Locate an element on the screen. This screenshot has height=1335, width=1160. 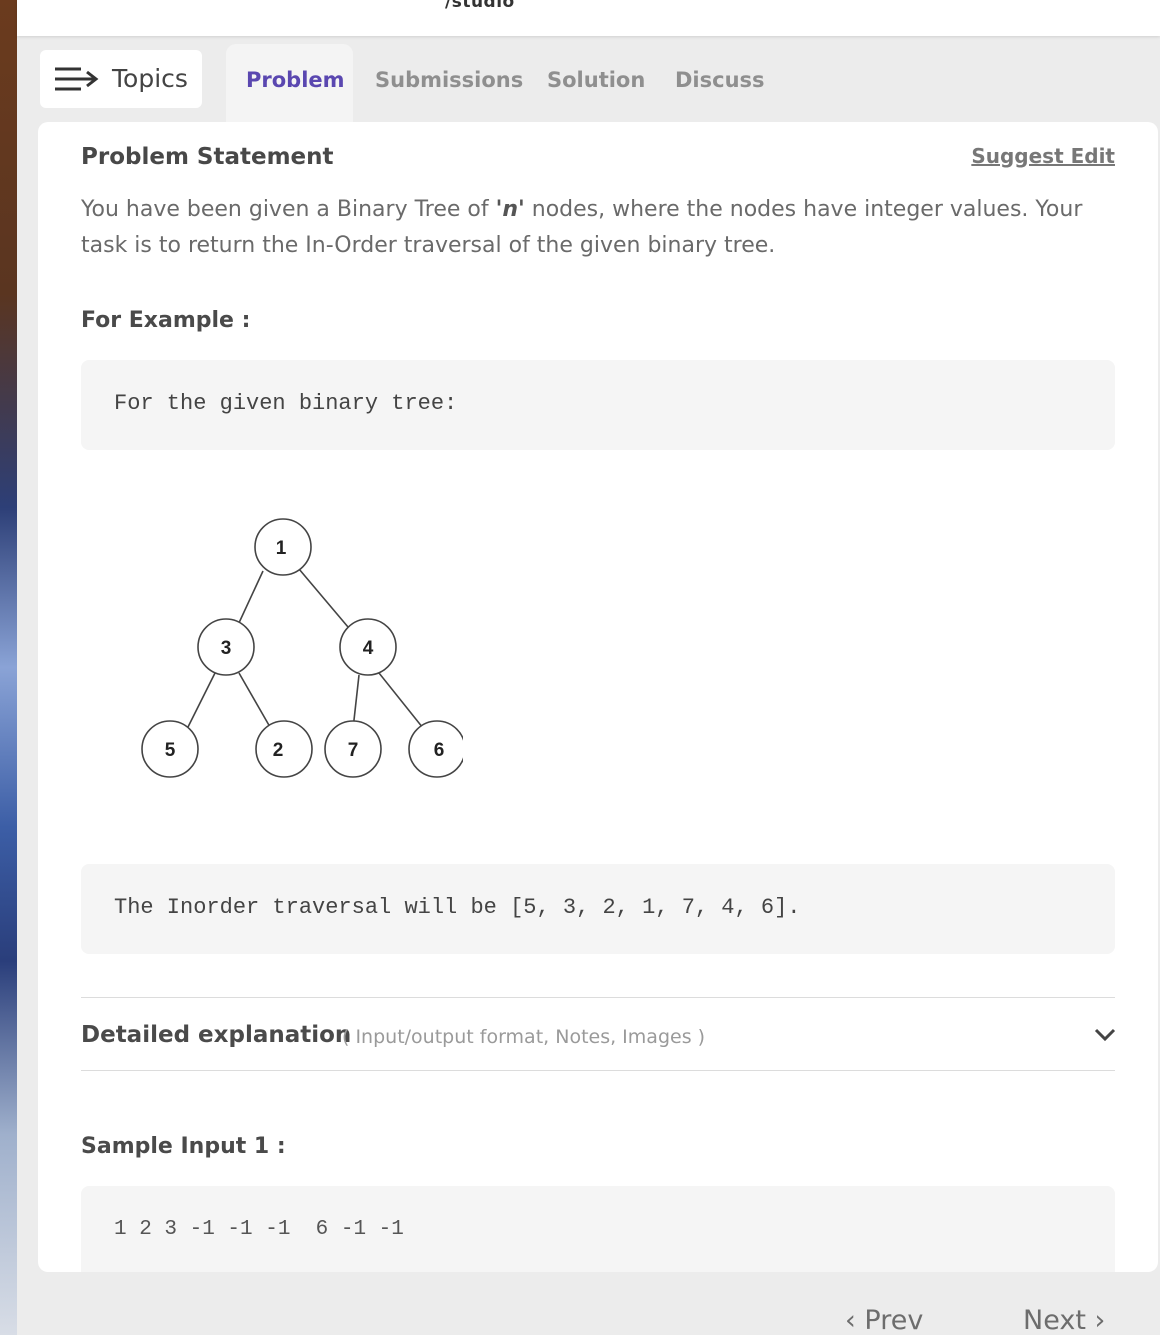
chevron-left-icon: ‹ is located at coordinates (850, 1320).